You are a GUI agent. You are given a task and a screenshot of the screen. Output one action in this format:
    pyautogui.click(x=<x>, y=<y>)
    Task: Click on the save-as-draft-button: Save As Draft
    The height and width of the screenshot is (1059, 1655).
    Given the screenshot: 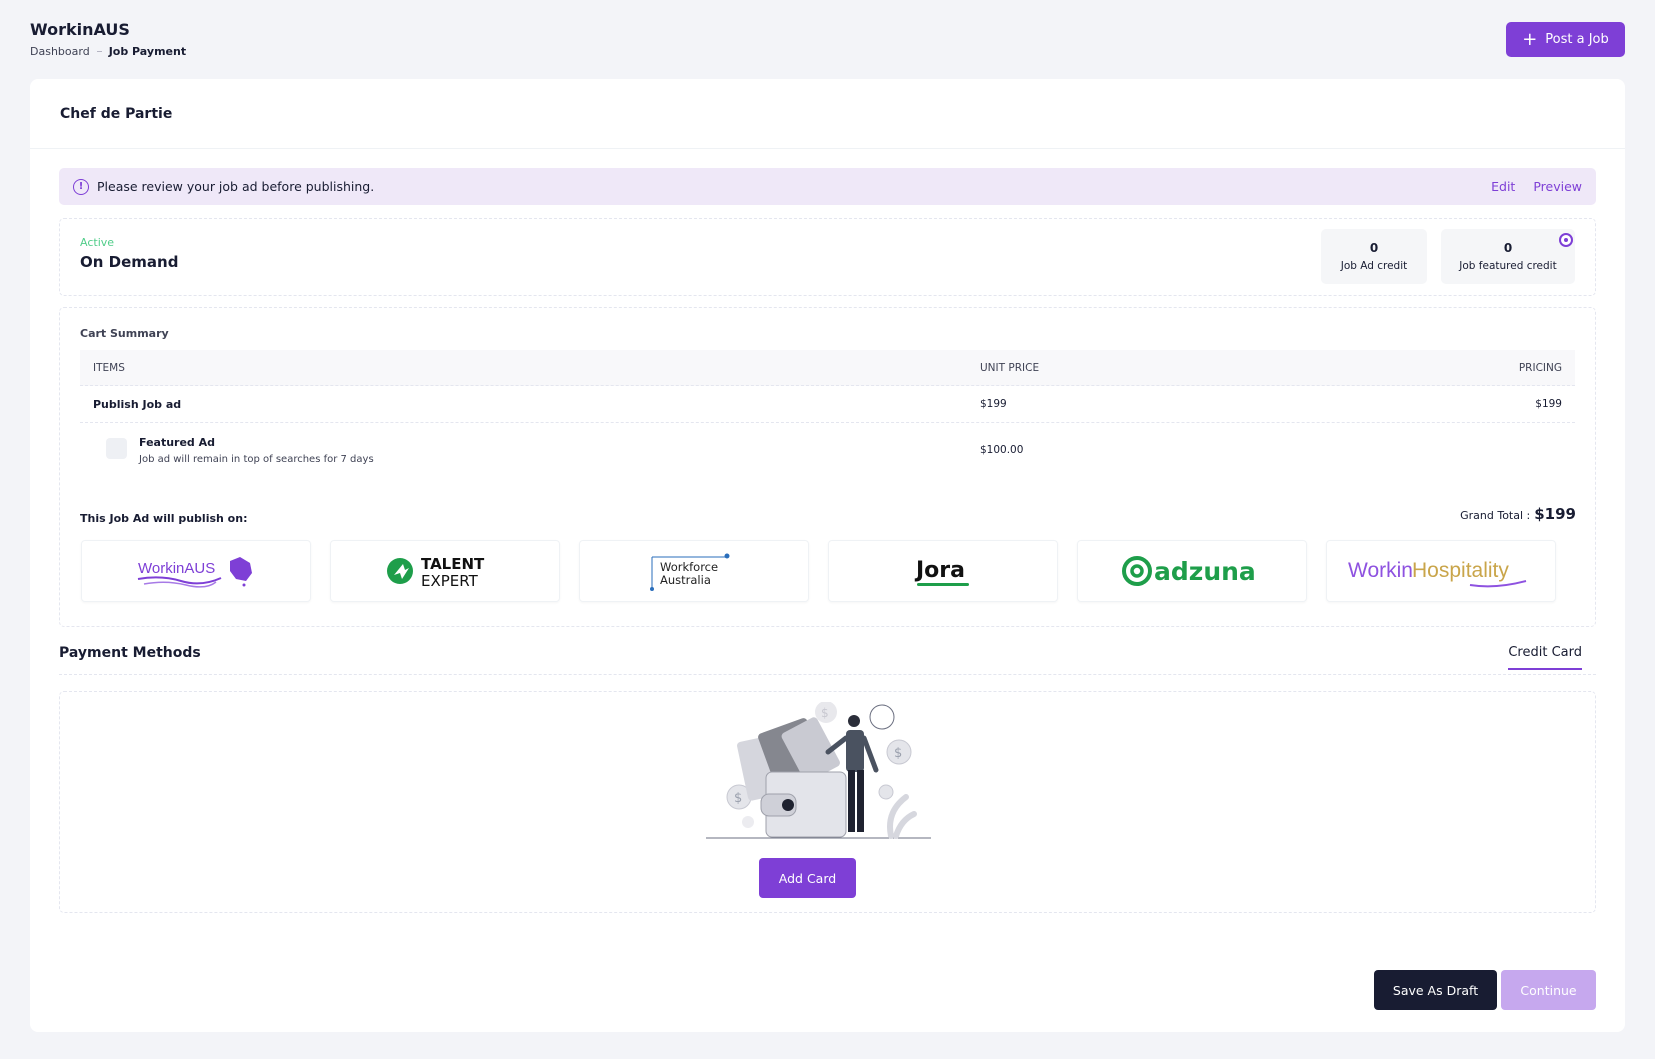 What is the action you would take?
    pyautogui.click(x=1435, y=990)
    